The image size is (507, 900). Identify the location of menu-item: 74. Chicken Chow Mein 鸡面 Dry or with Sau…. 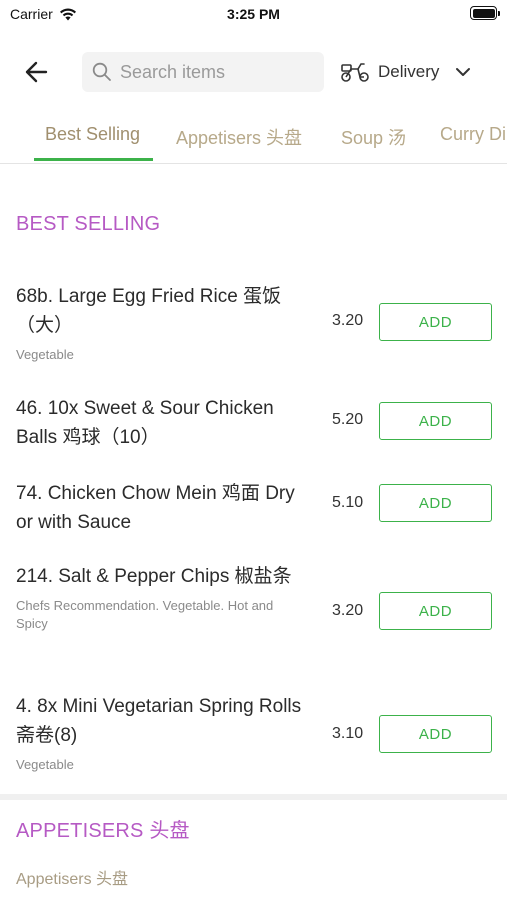
(254, 508).